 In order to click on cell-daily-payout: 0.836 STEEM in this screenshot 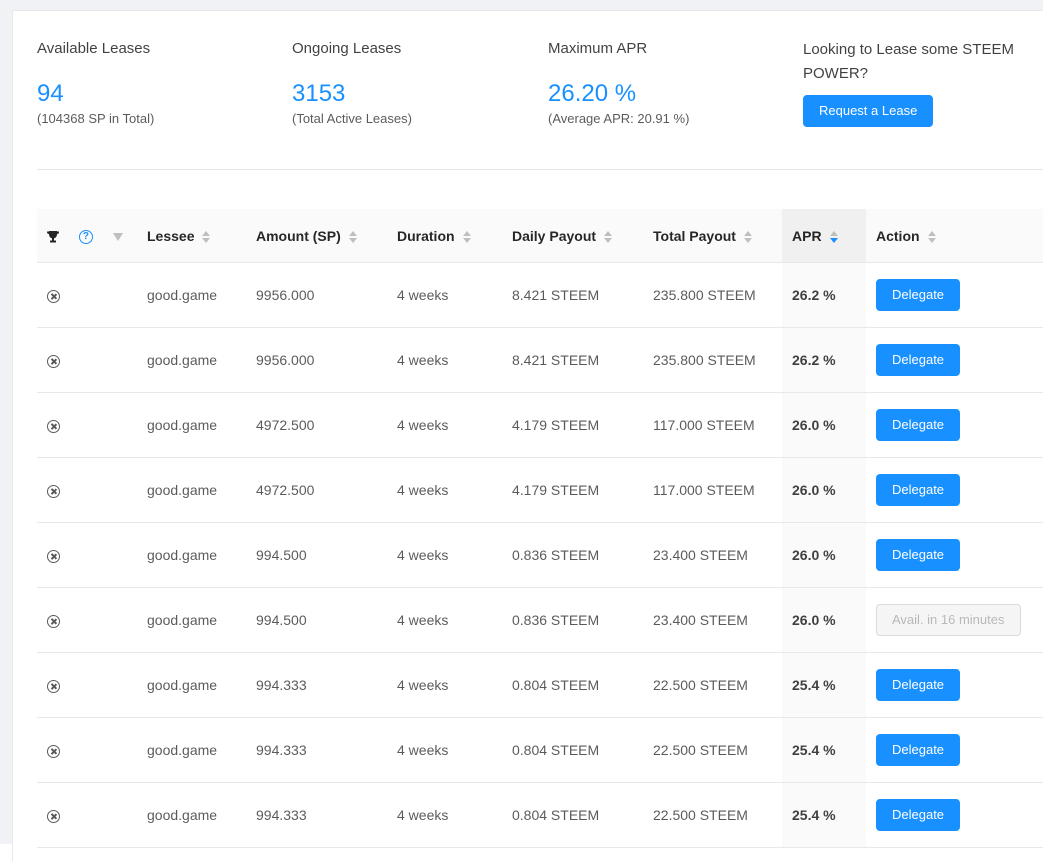, I will do `click(572, 555)`.